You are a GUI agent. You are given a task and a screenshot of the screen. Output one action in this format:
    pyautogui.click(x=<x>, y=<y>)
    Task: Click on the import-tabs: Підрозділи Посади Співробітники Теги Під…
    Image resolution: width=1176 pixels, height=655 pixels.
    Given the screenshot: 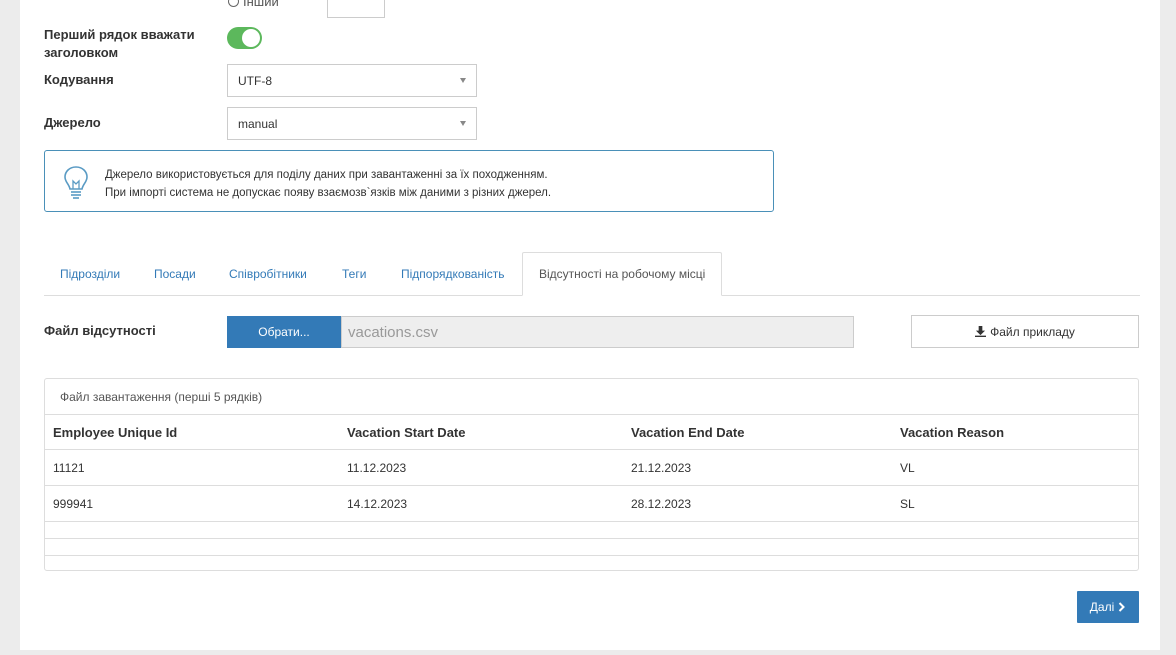 What is the action you would take?
    pyautogui.click(x=592, y=274)
    